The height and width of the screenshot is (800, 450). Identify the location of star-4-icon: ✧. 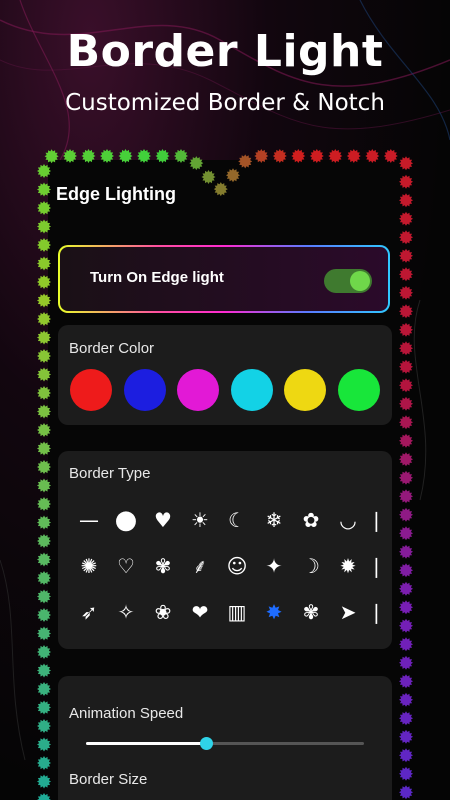
(126, 612).